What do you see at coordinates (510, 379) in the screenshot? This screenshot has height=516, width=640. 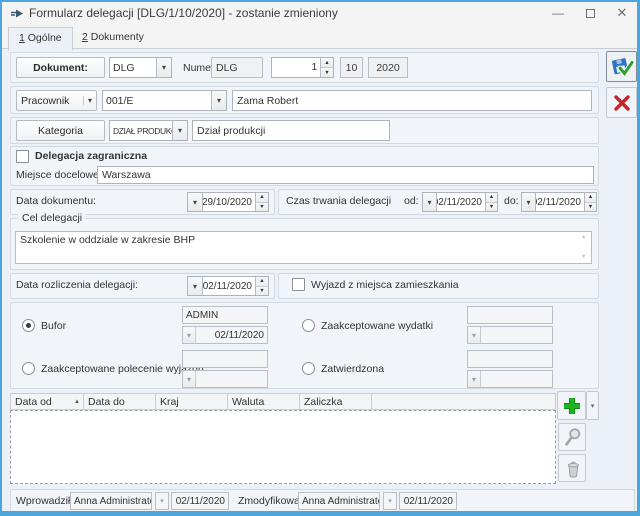 I see `approved-date-field: ▾` at bounding box center [510, 379].